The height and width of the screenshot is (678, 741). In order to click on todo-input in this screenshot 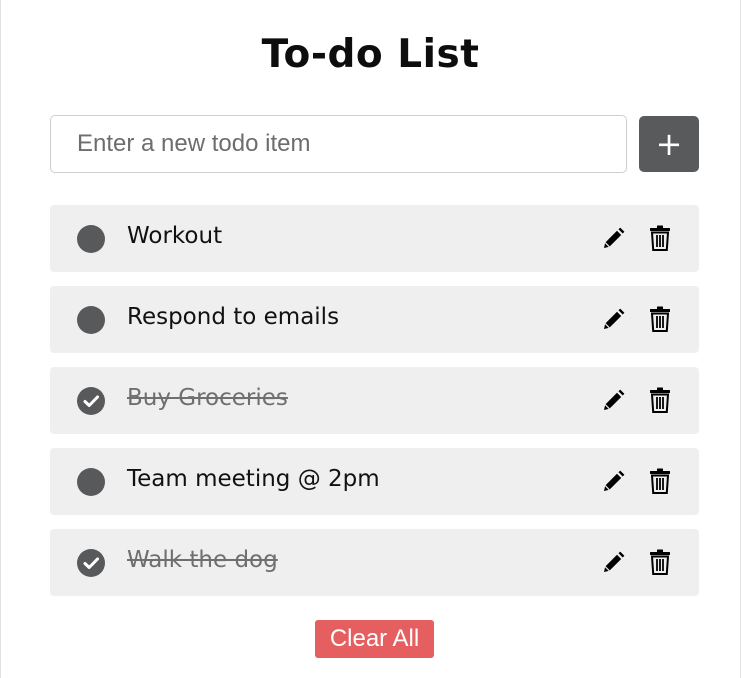, I will do `click(338, 144)`.